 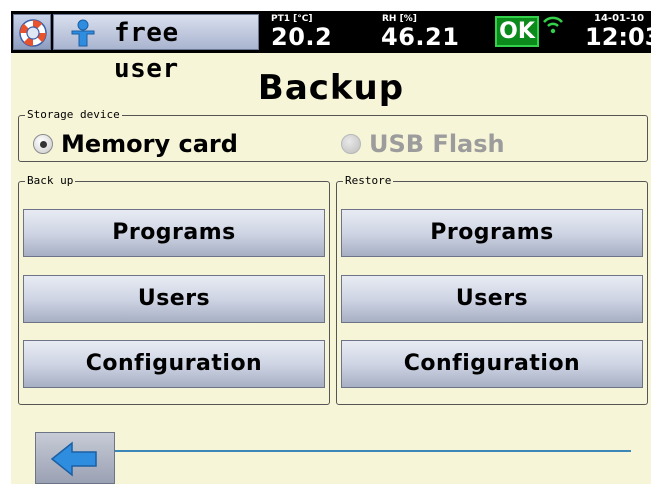 What do you see at coordinates (156, 49) in the screenshot?
I see `user-button: free user` at bounding box center [156, 49].